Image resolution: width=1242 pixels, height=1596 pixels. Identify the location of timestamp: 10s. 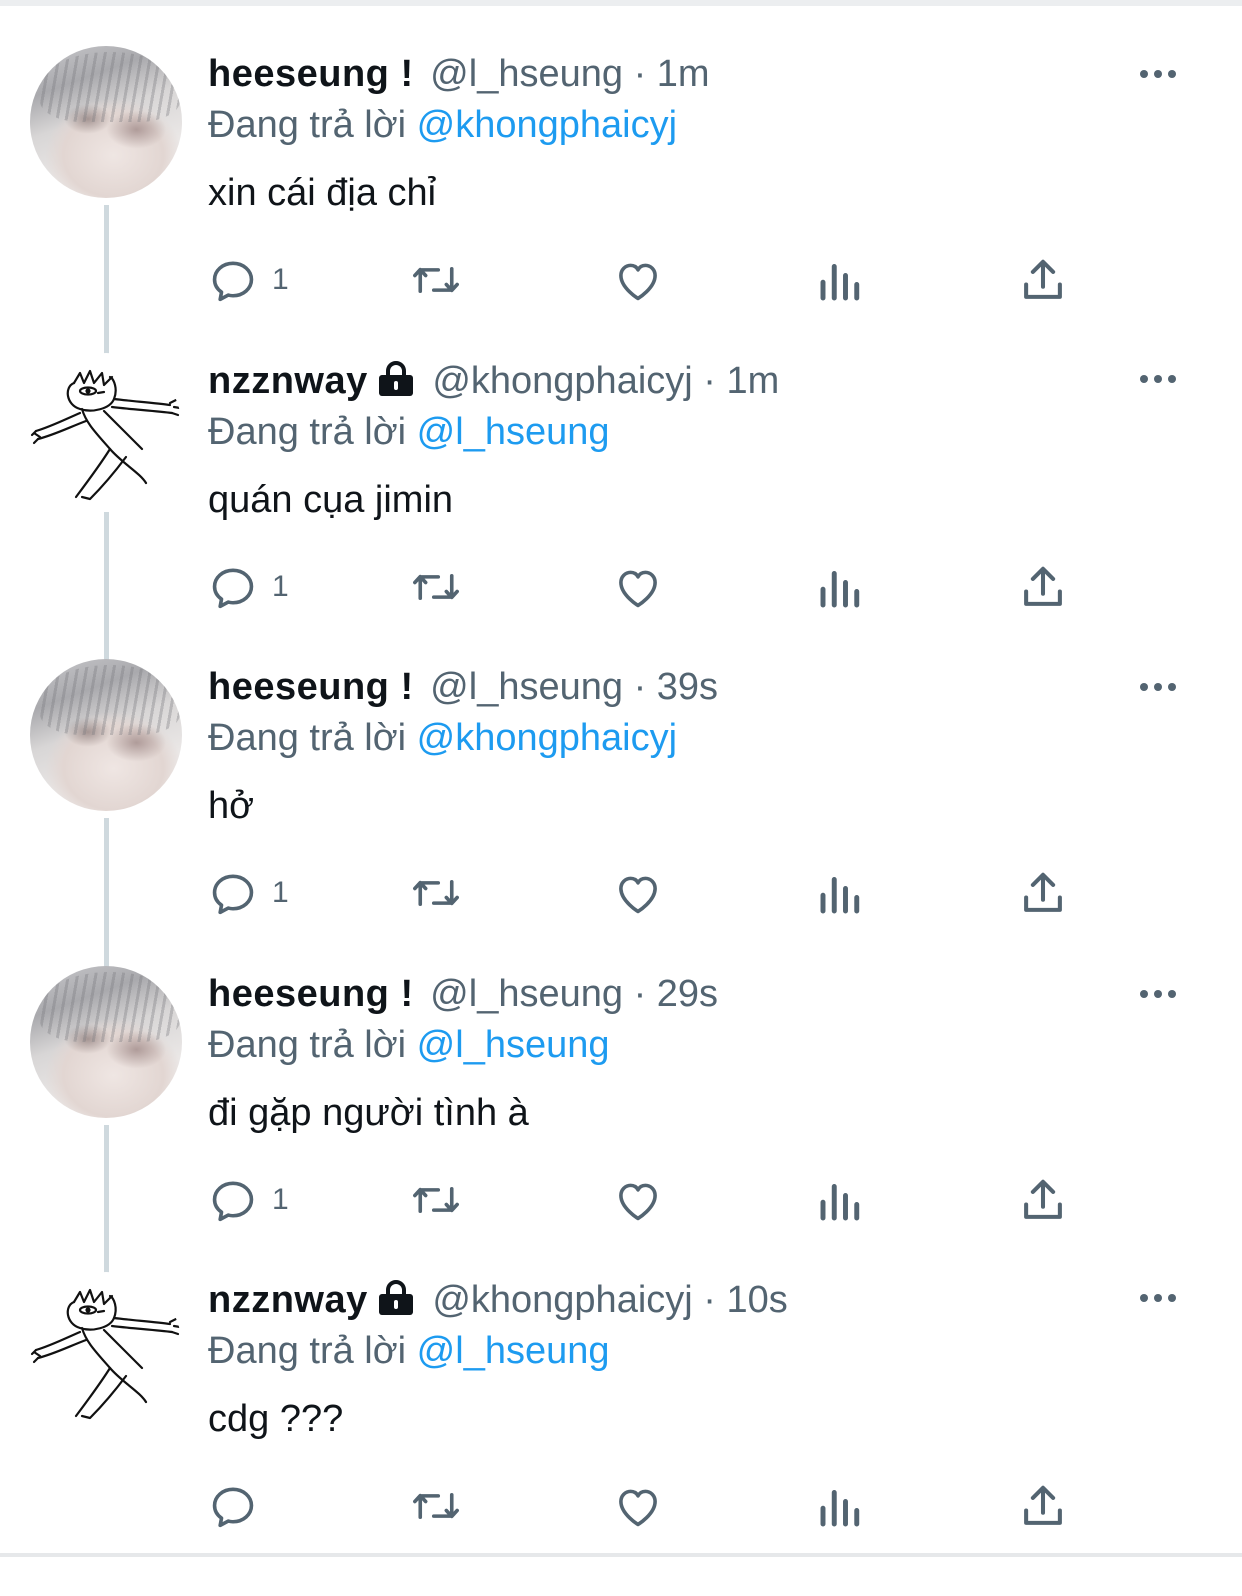
(757, 1300).